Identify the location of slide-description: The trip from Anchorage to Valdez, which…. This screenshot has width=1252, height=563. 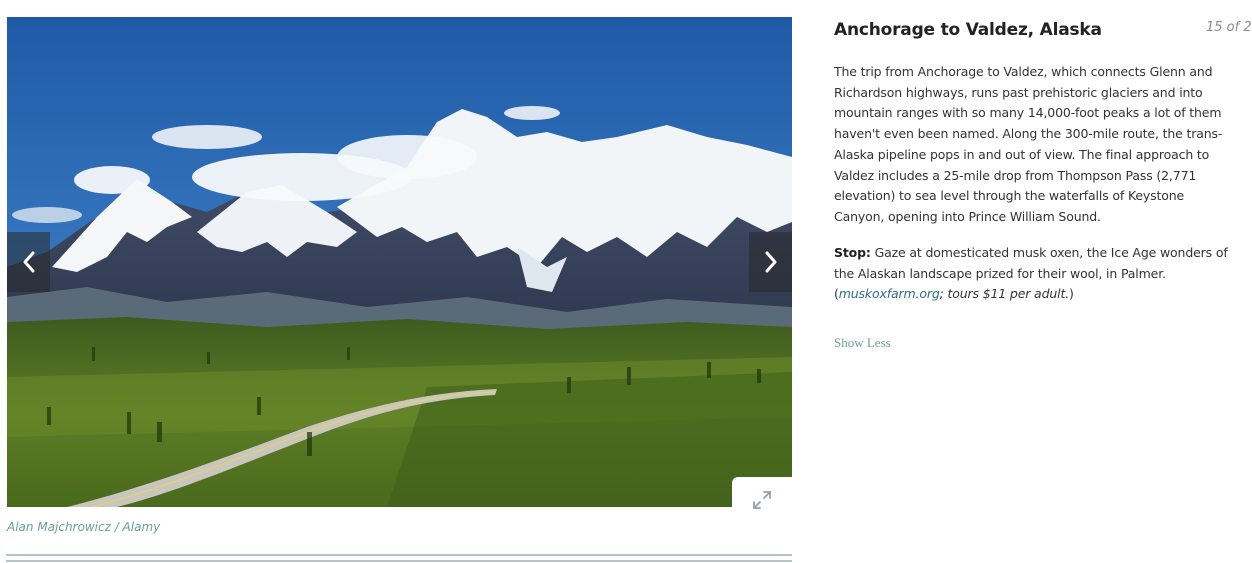
(1028, 144).